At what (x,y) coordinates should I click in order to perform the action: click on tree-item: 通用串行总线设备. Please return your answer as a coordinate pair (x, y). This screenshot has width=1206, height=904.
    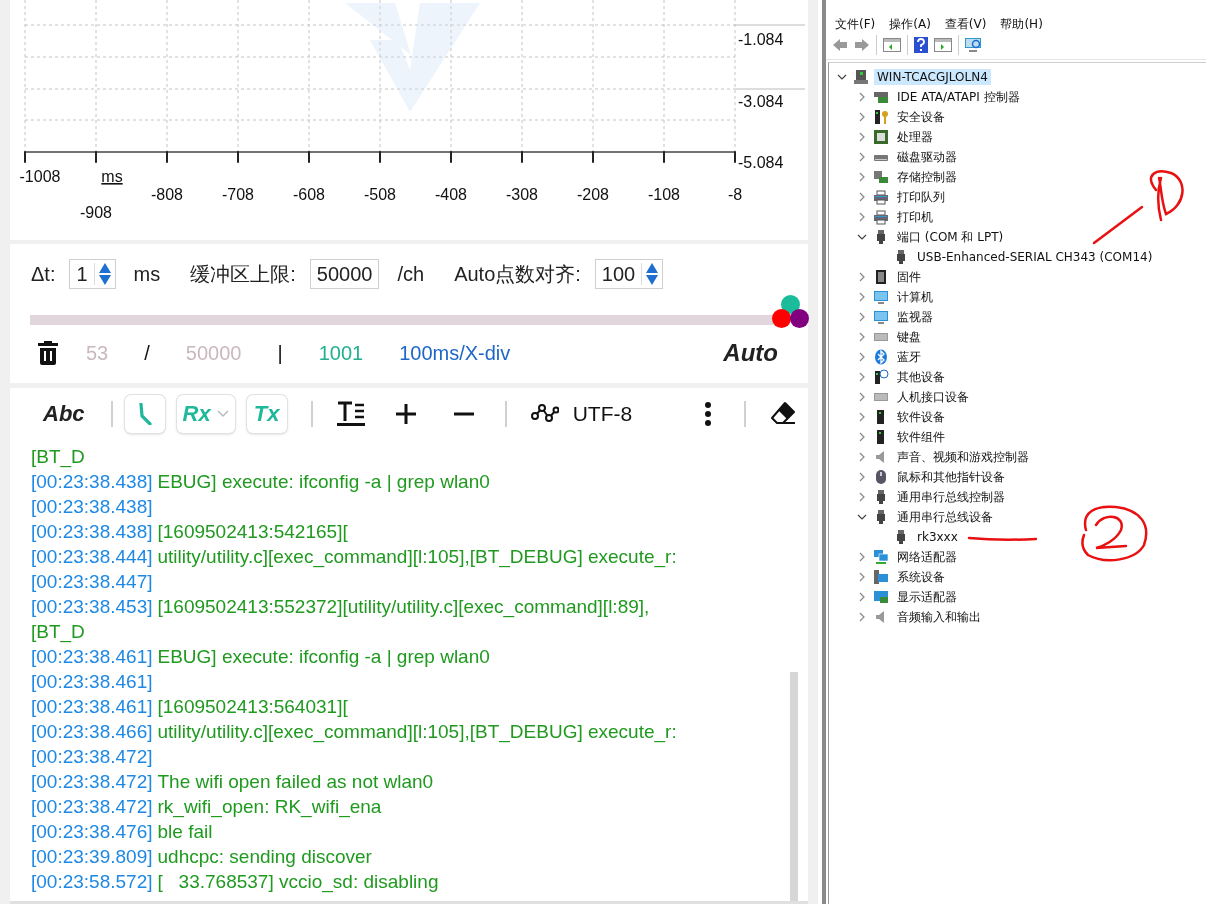
    Looking at the image, I should click on (945, 517).